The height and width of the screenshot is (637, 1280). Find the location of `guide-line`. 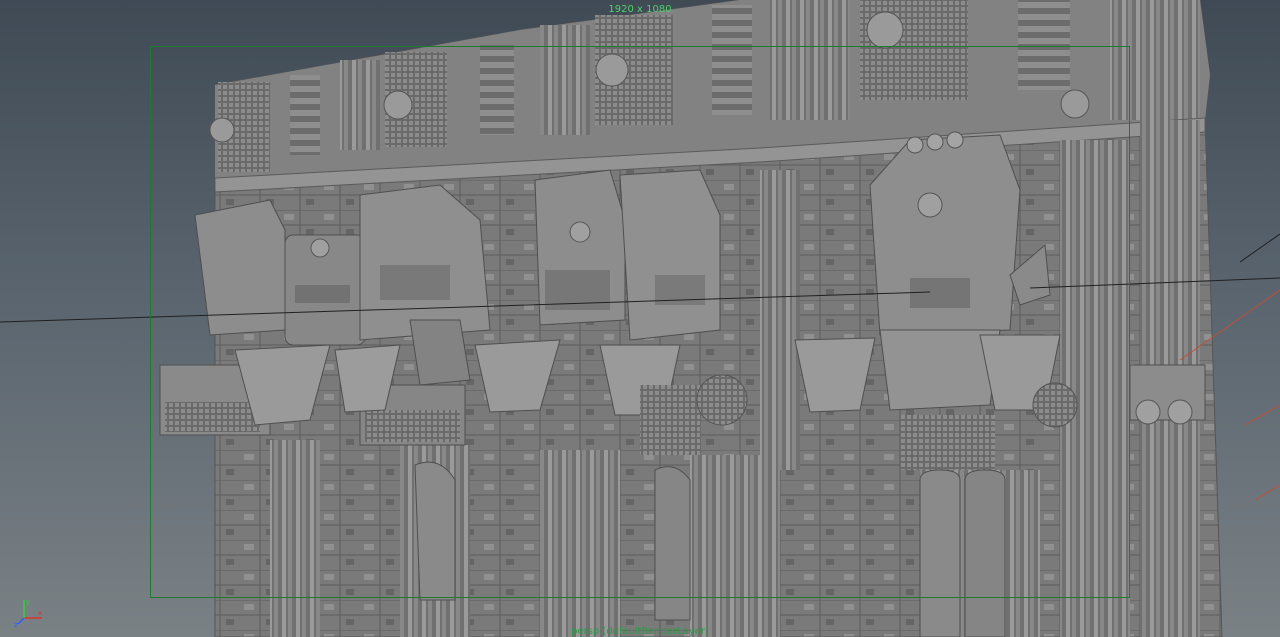

guide-line is located at coordinates (1259, 248).